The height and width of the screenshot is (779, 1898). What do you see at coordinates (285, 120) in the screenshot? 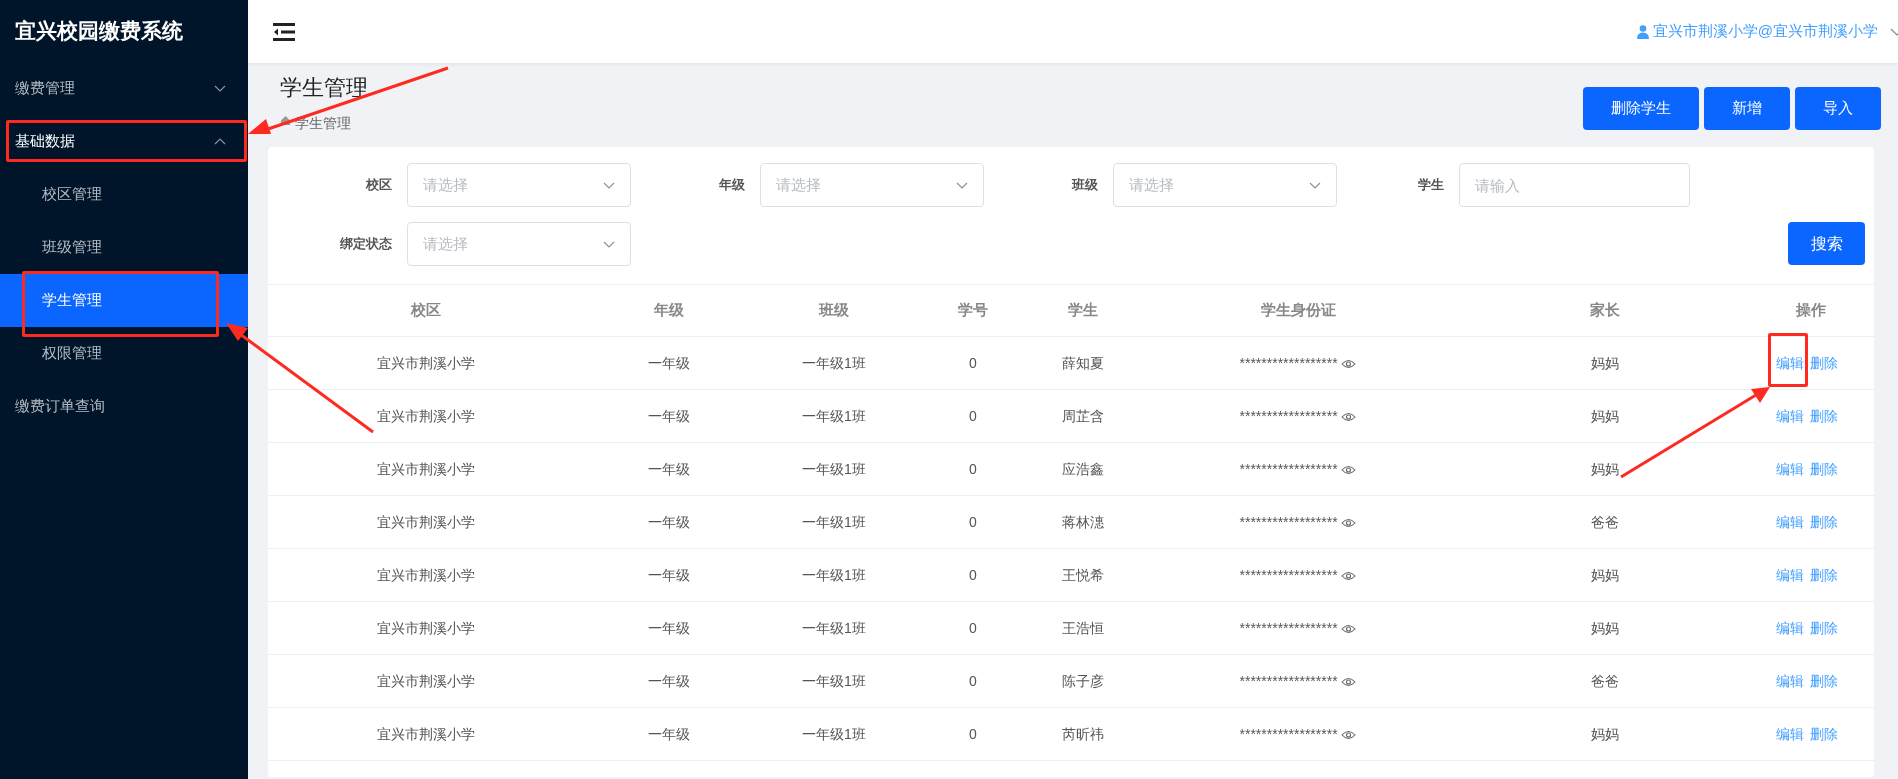
I see `home-icon` at bounding box center [285, 120].